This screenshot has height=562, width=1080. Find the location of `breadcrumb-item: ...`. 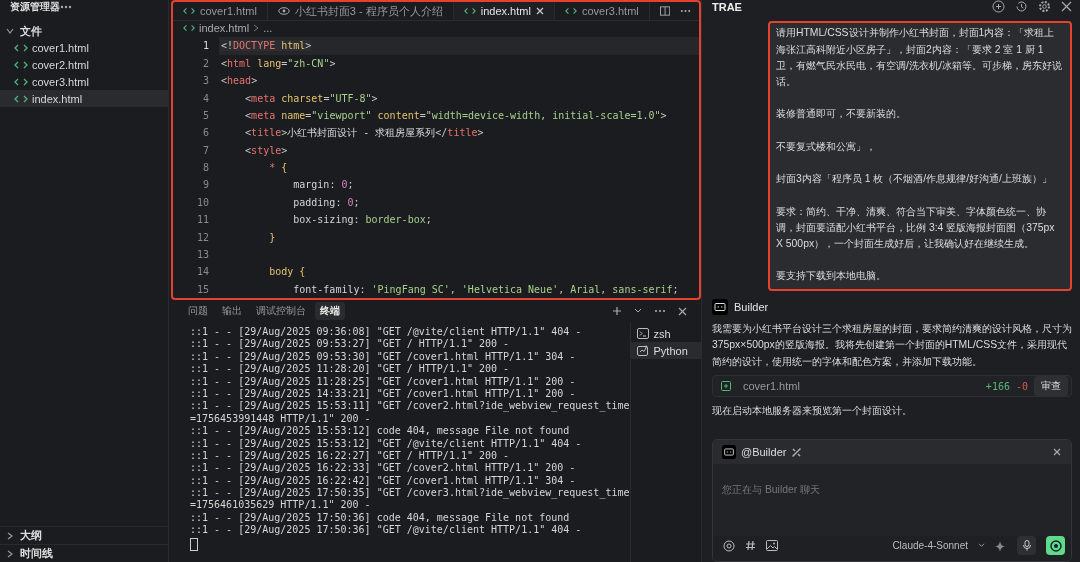

breadcrumb-item: ... is located at coordinates (268, 27).